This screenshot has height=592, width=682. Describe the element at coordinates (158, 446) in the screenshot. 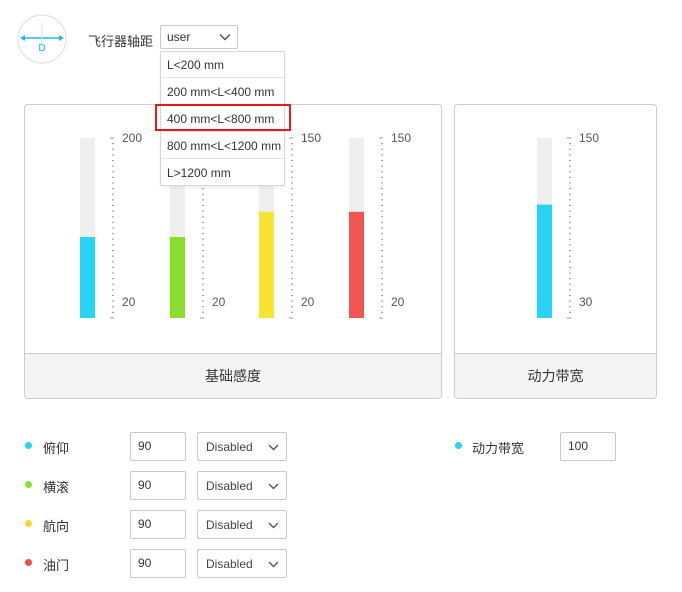

I see `pitch-input: 90` at that location.